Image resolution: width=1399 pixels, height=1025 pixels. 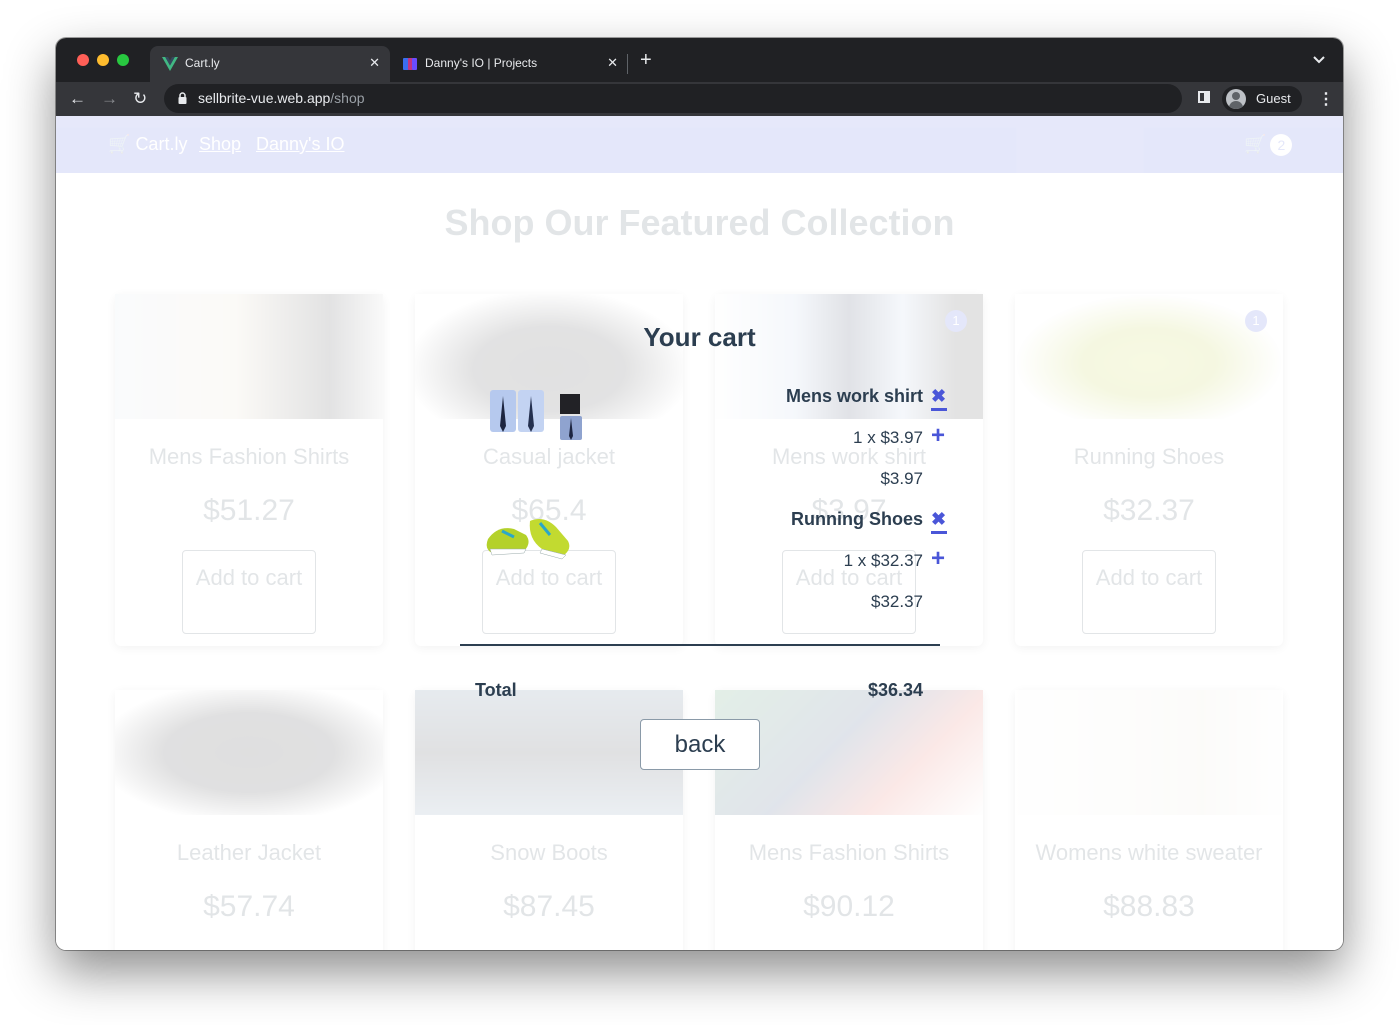 What do you see at coordinates (883, 560) in the screenshot?
I see `cart-item-quantity: 1 x $32.37` at bounding box center [883, 560].